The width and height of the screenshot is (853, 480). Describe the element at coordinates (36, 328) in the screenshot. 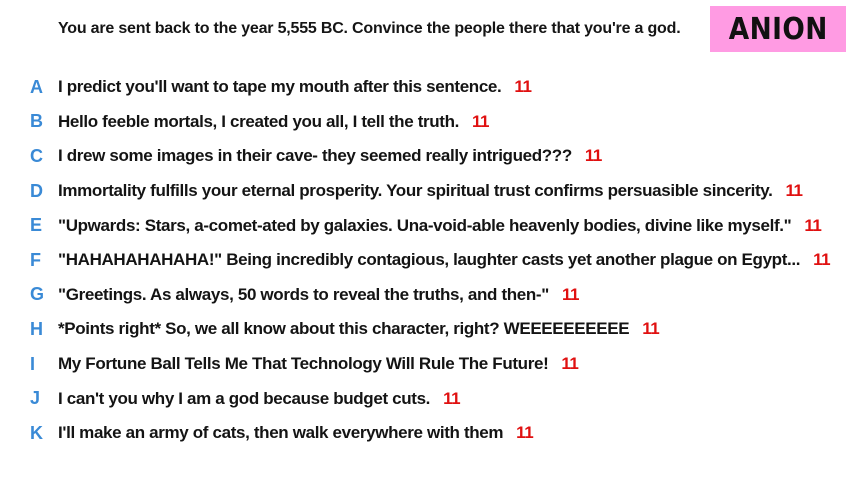

I see `answer-letter: H` at that location.